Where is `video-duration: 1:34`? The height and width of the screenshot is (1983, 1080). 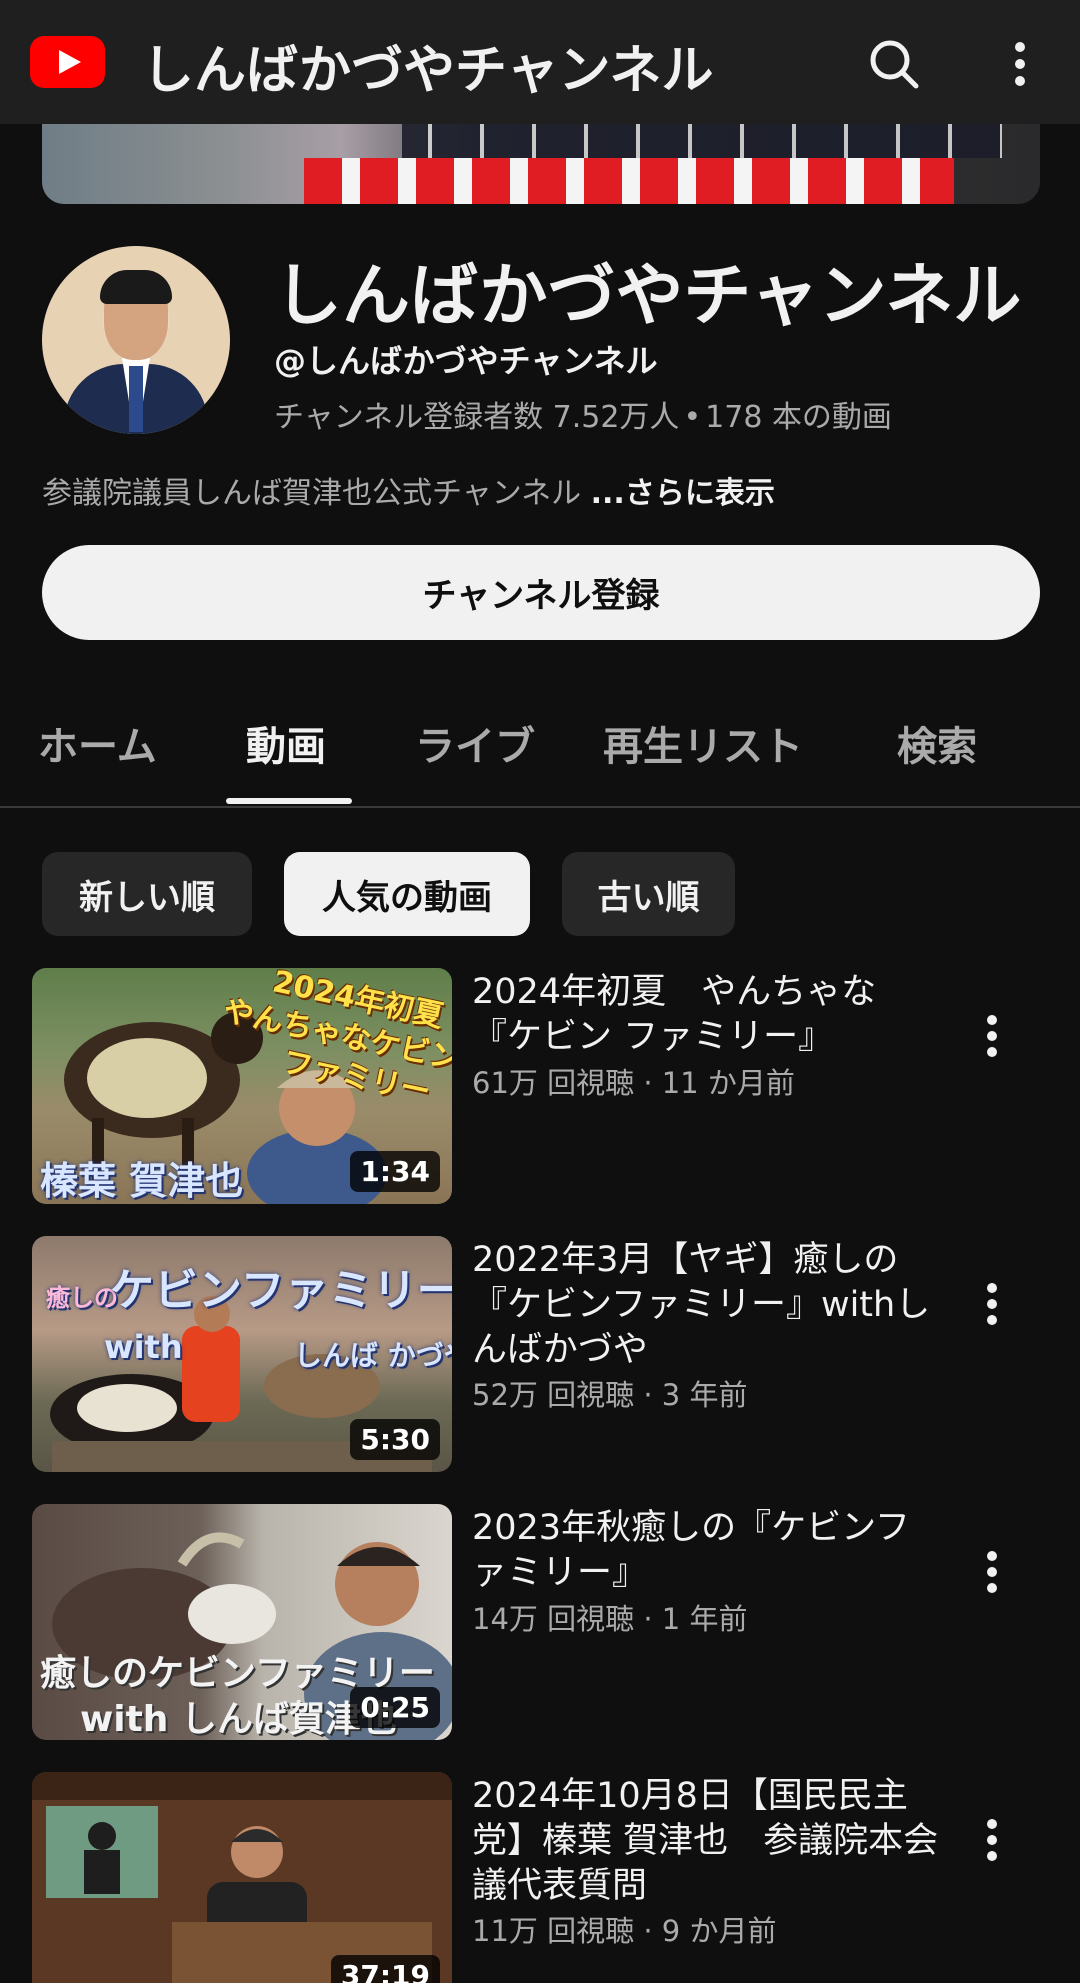 video-duration: 1:34 is located at coordinates (395, 1171).